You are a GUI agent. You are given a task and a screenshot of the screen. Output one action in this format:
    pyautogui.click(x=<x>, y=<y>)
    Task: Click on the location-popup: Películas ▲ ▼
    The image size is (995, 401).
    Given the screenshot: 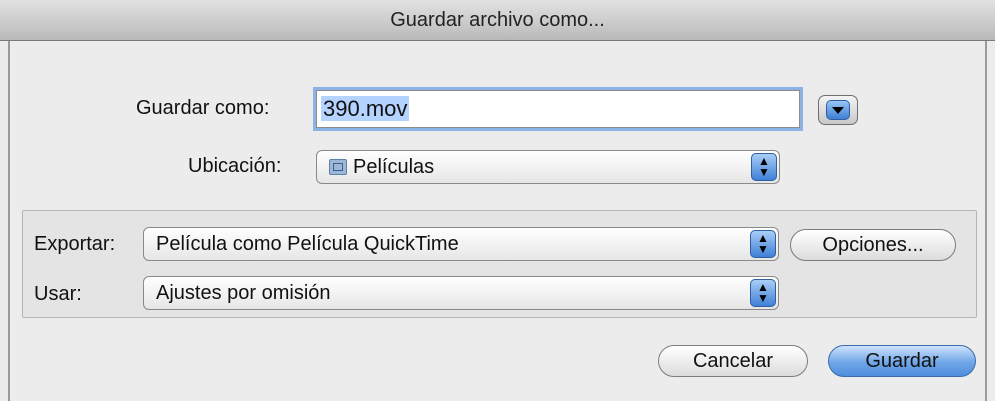 What is the action you would take?
    pyautogui.click(x=548, y=167)
    